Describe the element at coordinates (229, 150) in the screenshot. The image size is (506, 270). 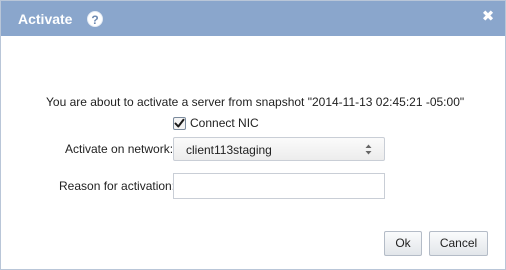
I see `network-select-value: client113staging` at that location.